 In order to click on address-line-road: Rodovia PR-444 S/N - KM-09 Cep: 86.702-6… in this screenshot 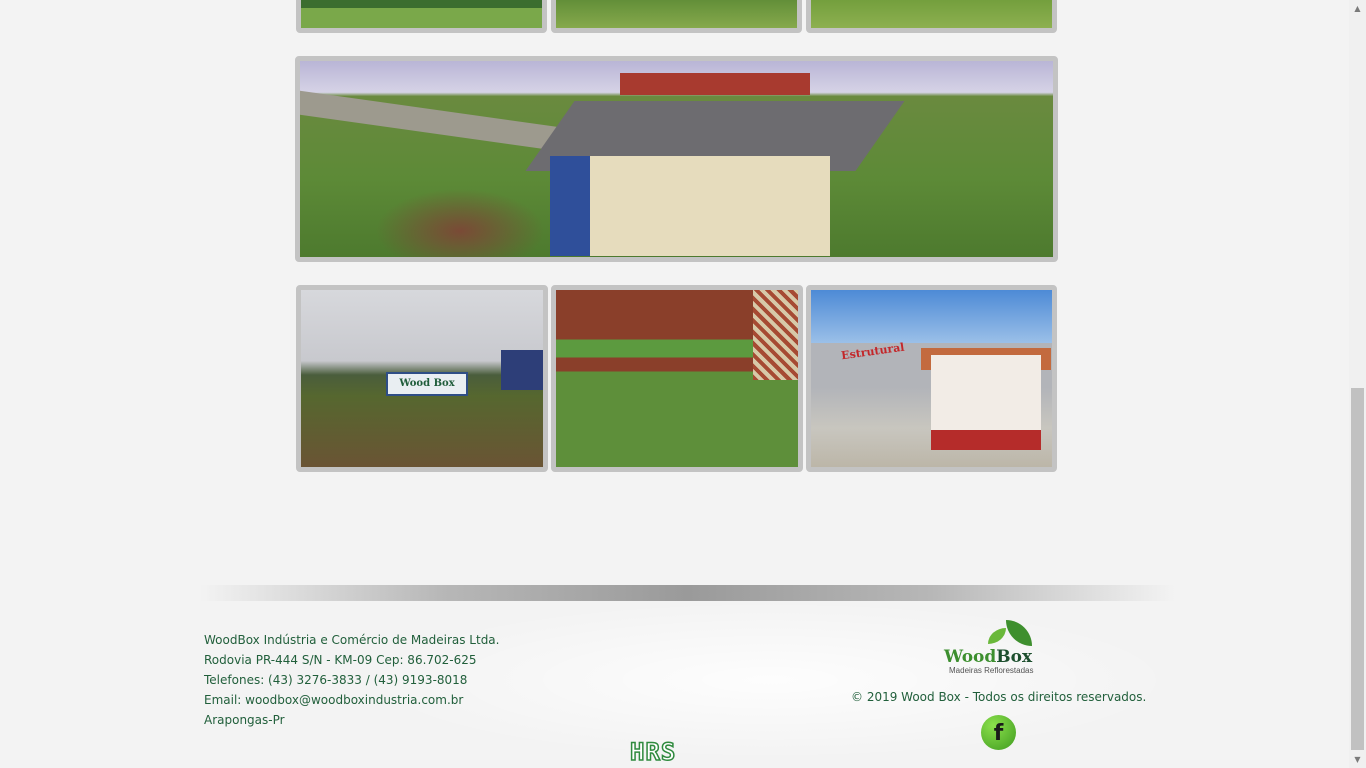, I will do `click(340, 660)`.